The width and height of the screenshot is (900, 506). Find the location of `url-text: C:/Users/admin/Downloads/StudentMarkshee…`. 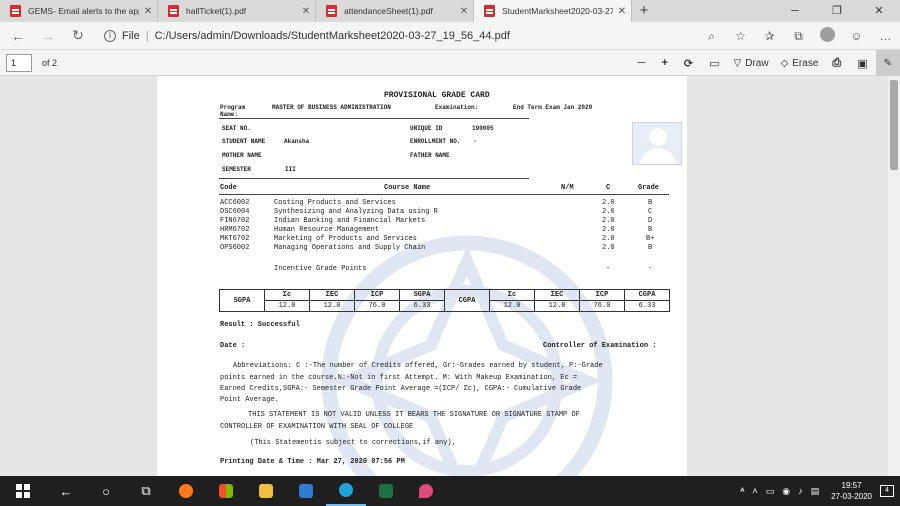

url-text: C:/Users/admin/Downloads/StudentMarkshee… is located at coordinates (332, 35).